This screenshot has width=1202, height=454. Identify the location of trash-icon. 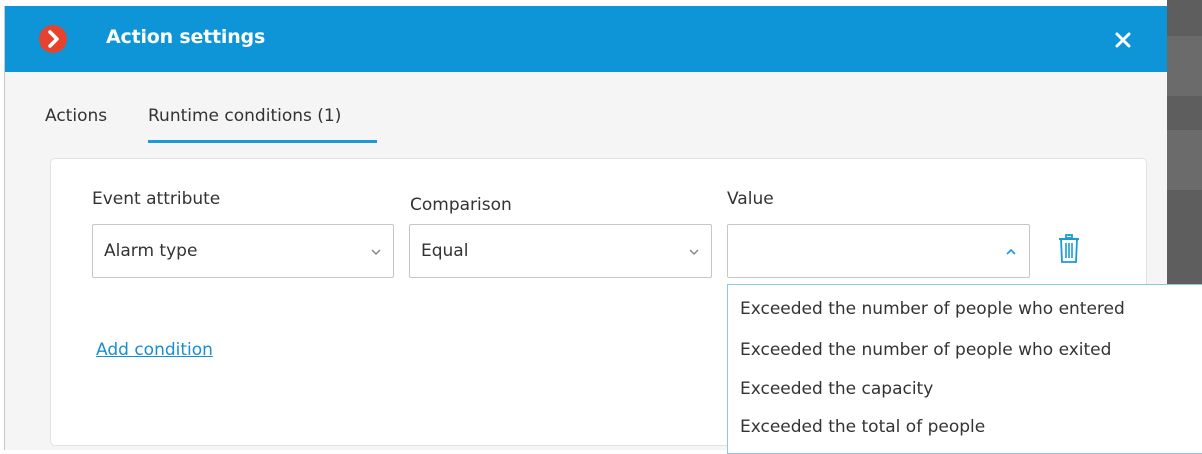
(1069, 248).